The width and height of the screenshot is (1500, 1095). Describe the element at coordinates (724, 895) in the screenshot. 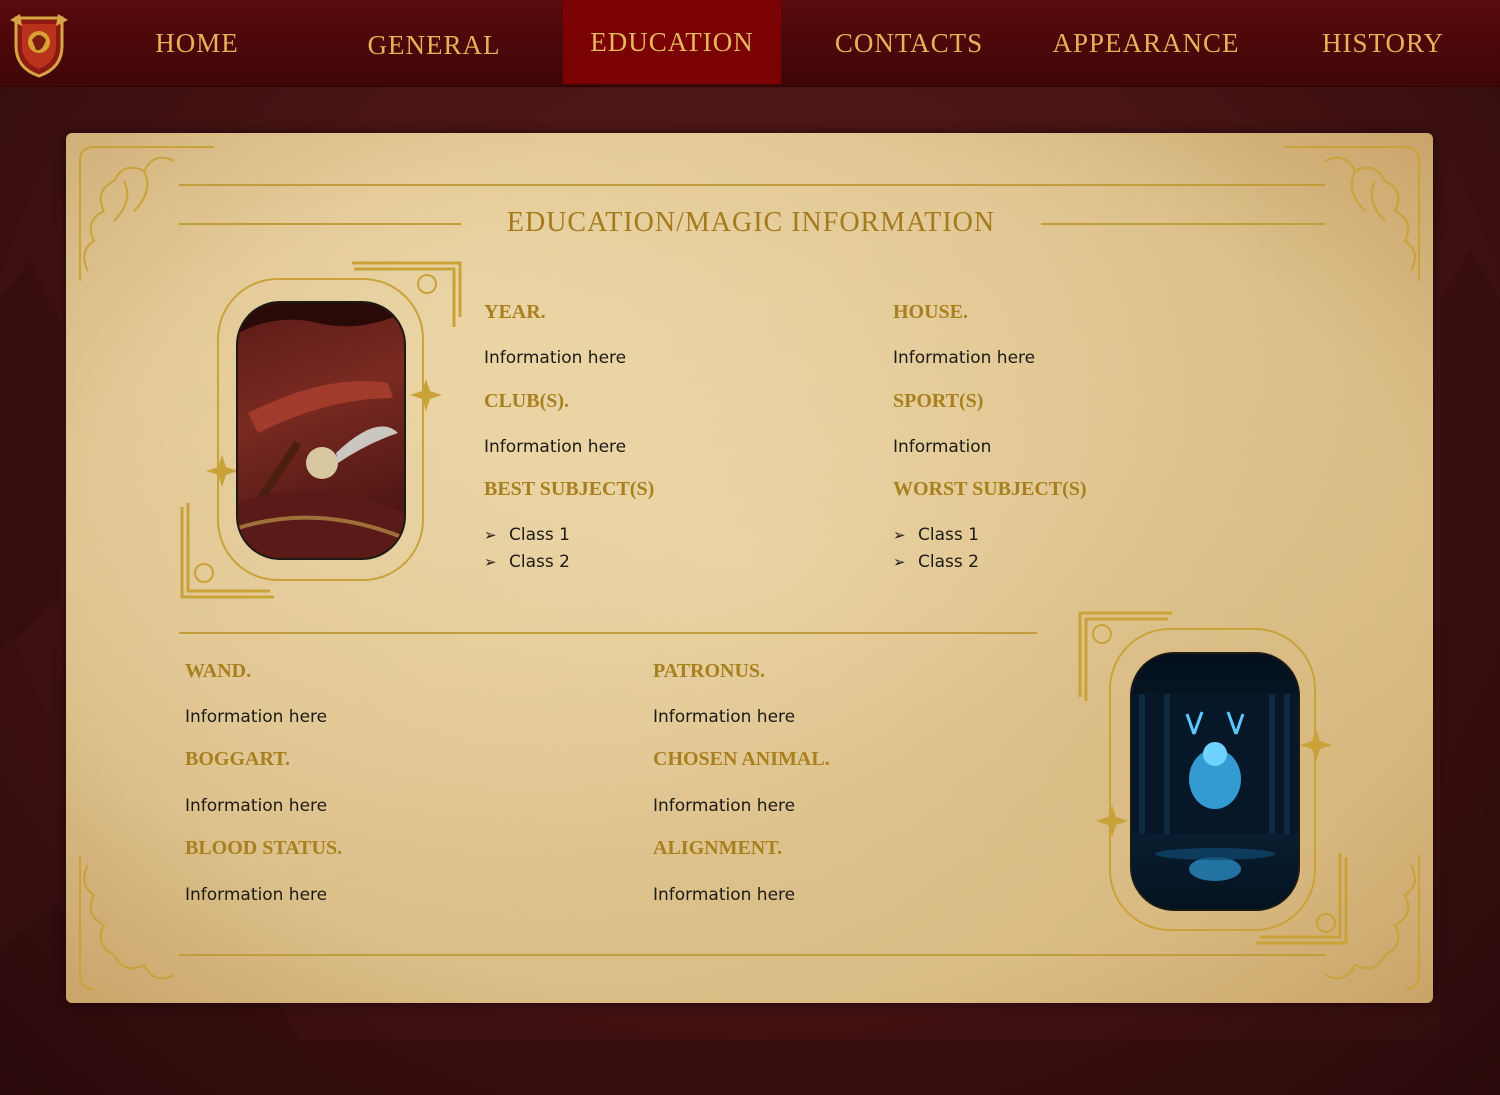

I see `value-alignment: Information here` at that location.